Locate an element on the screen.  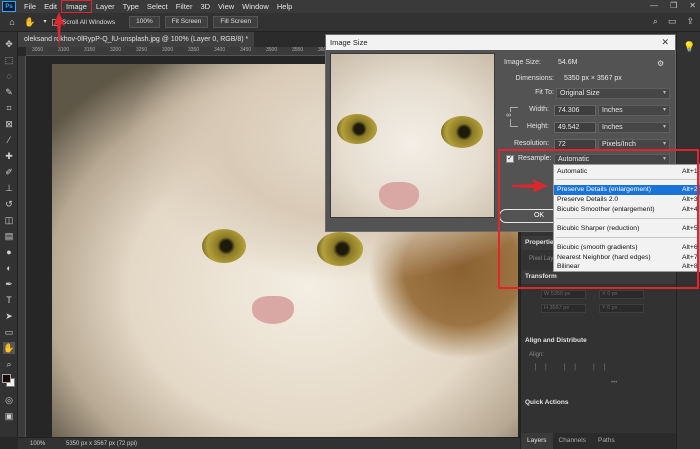
annotation-arrow-right-icon is located at coordinates (530, 186).